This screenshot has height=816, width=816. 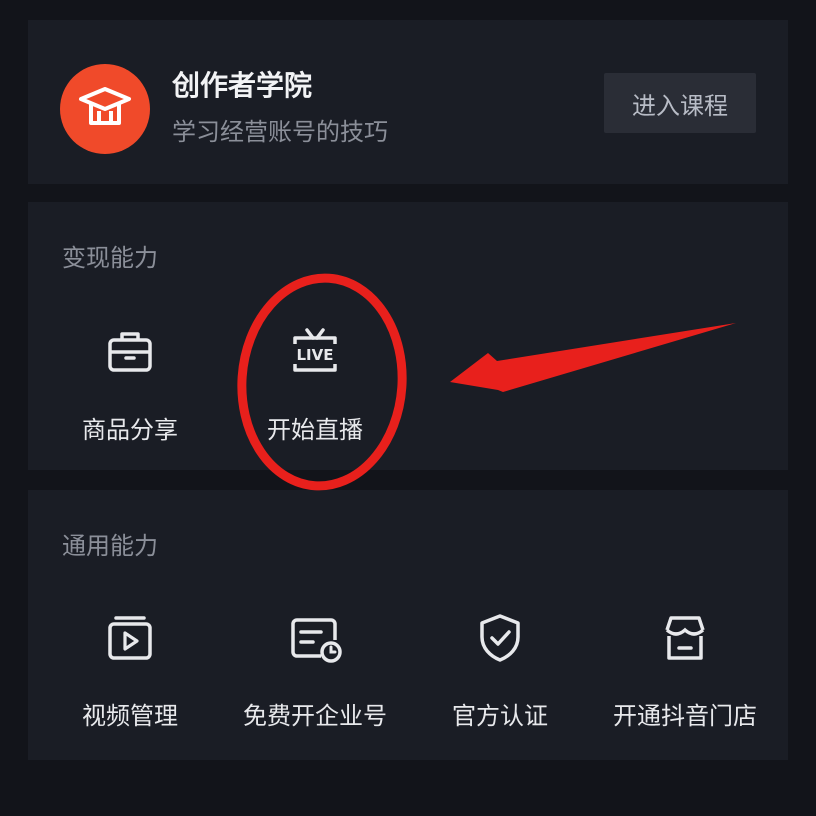 I want to click on official-verification-item: 官方认证, so click(x=500, y=669).